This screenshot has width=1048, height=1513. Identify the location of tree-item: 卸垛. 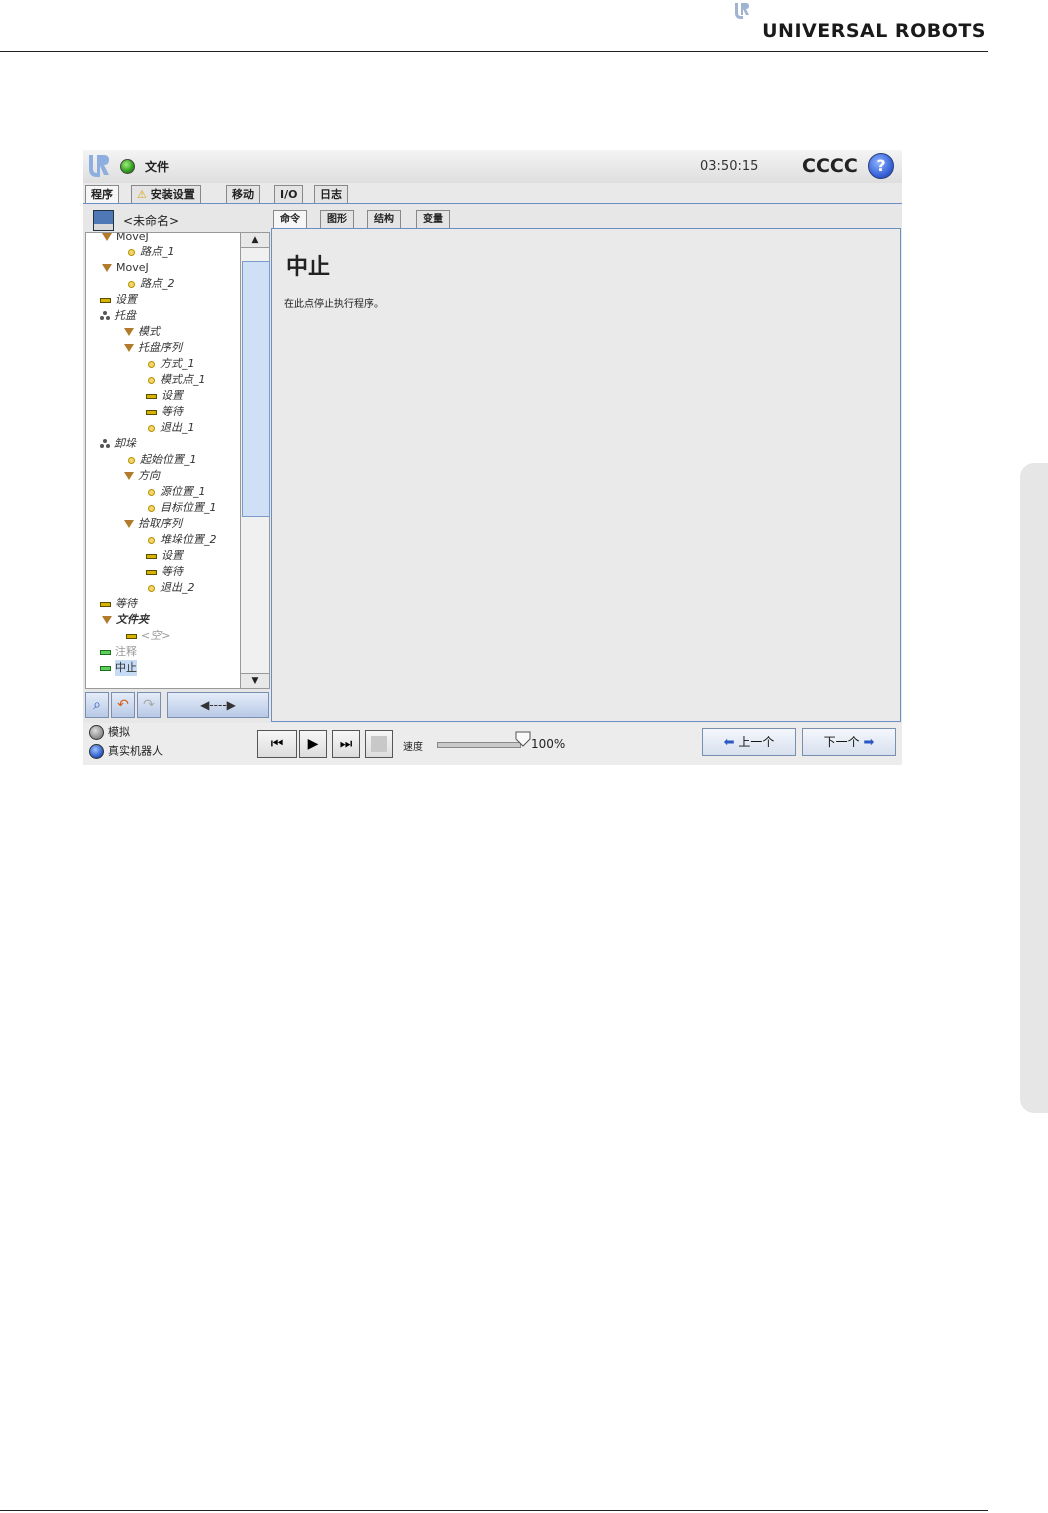
(118, 444).